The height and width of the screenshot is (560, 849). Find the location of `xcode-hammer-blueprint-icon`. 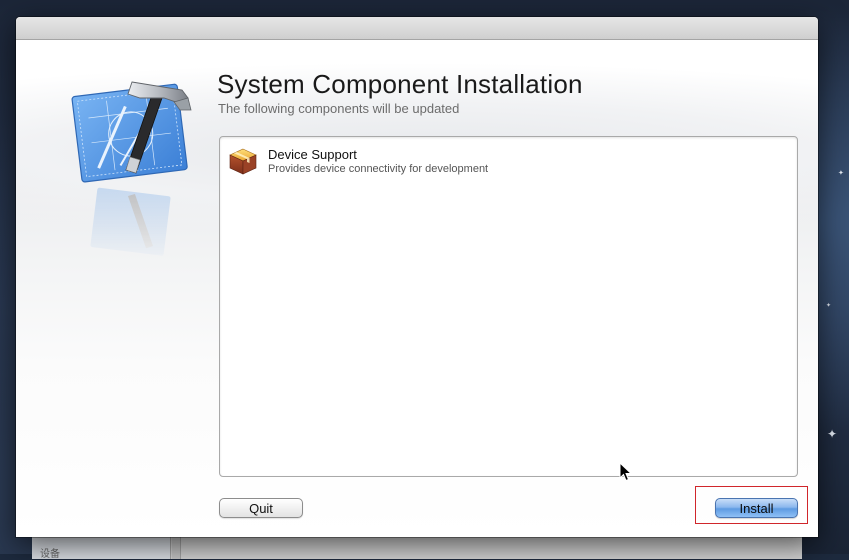

xcode-hammer-blueprint-icon is located at coordinates (131, 132).